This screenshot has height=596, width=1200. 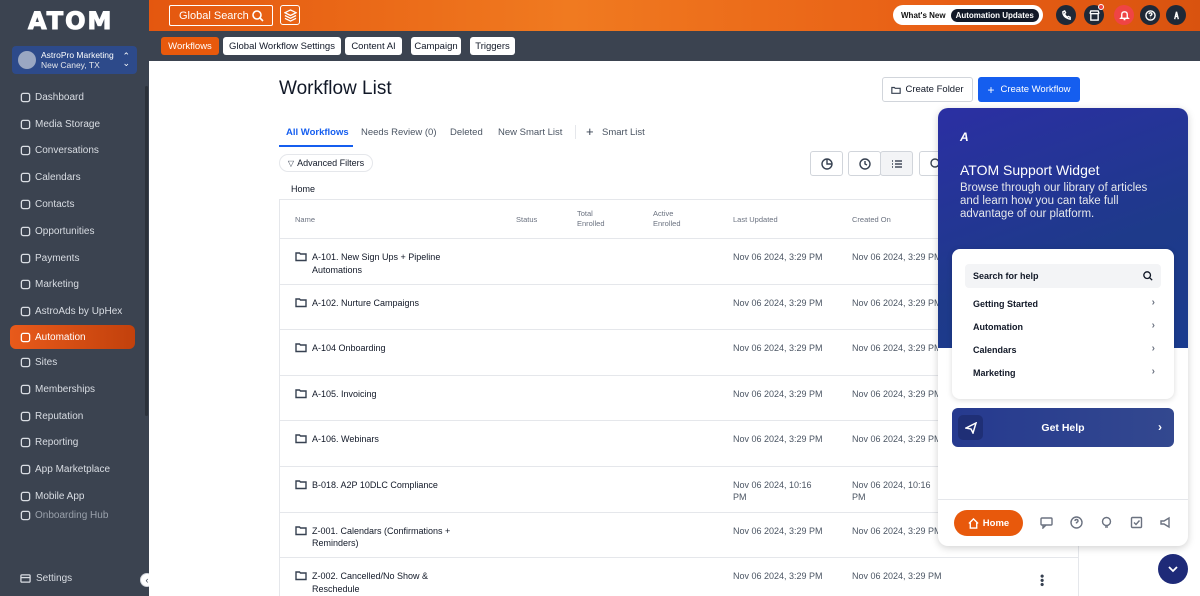 I want to click on subtab-campaign: Campaign, so click(x=436, y=46).